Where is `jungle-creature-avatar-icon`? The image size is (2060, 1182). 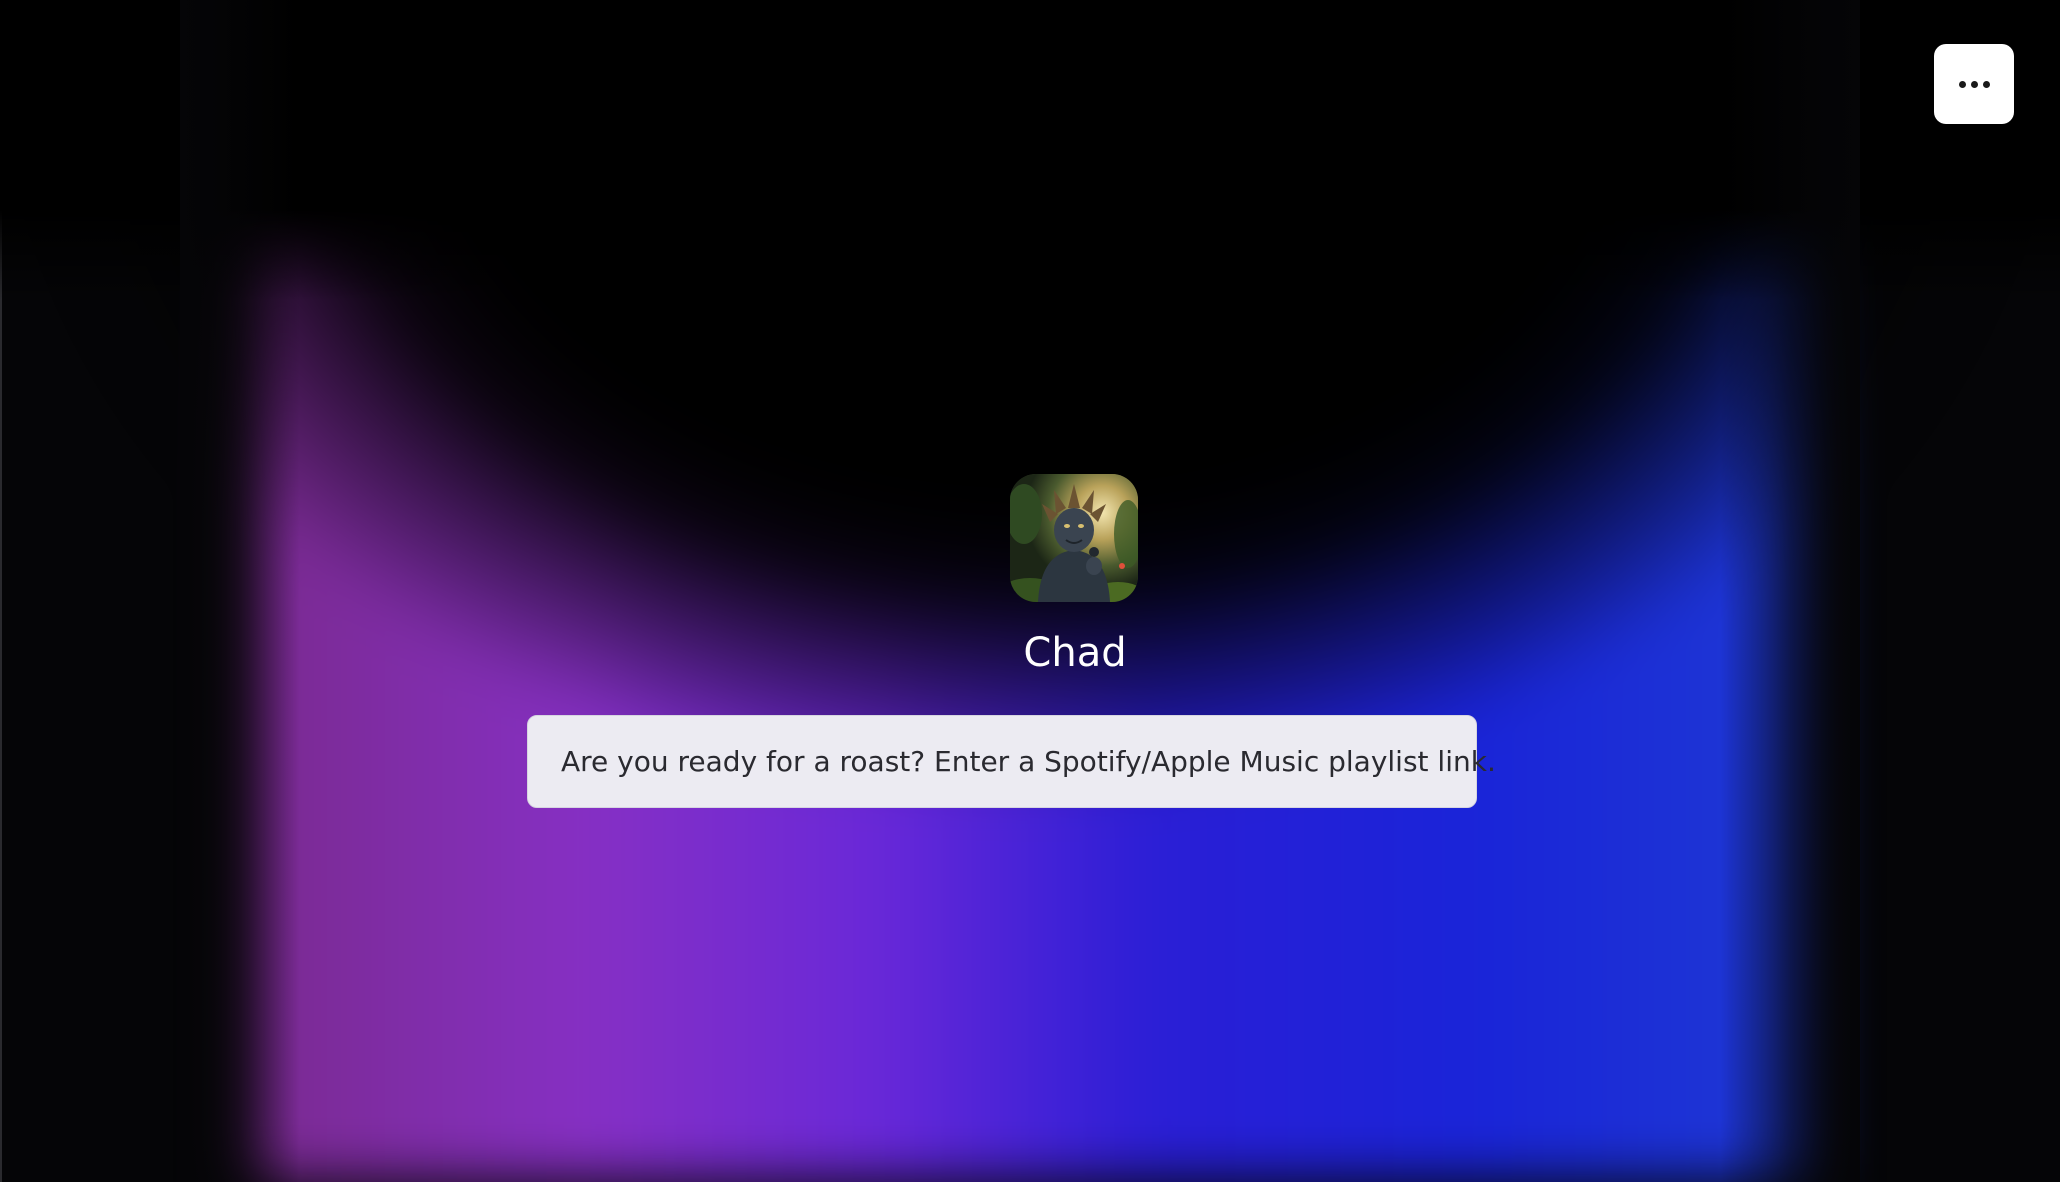 jungle-creature-avatar-icon is located at coordinates (1074, 538).